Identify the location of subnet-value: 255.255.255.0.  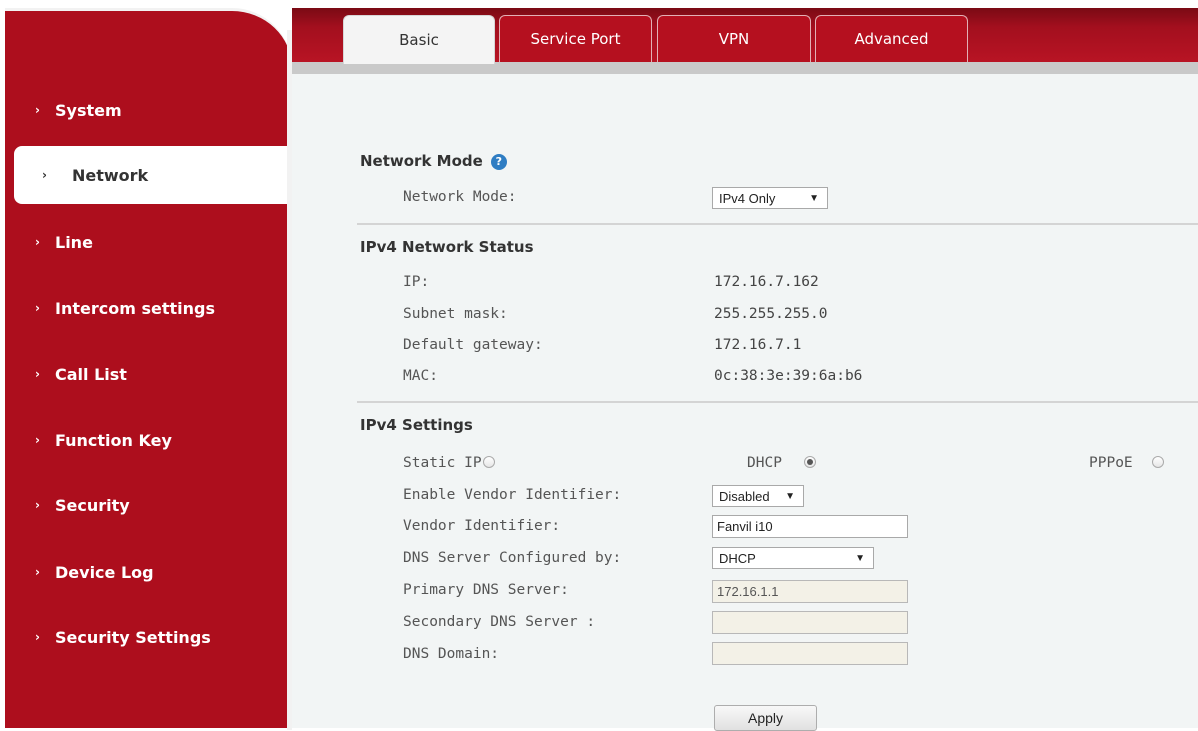
(771, 314).